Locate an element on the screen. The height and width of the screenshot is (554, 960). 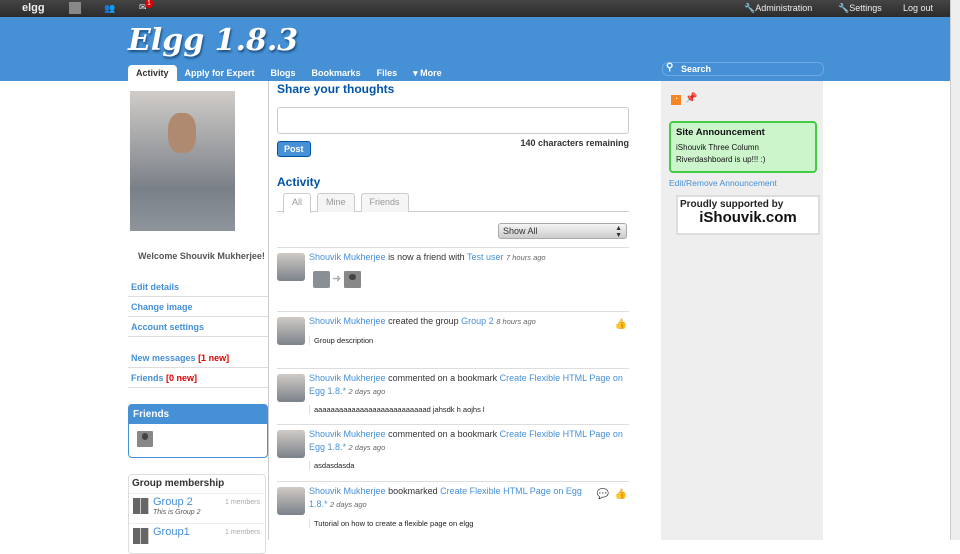
administration-link: 🔧Administration is located at coordinates (778, 8).